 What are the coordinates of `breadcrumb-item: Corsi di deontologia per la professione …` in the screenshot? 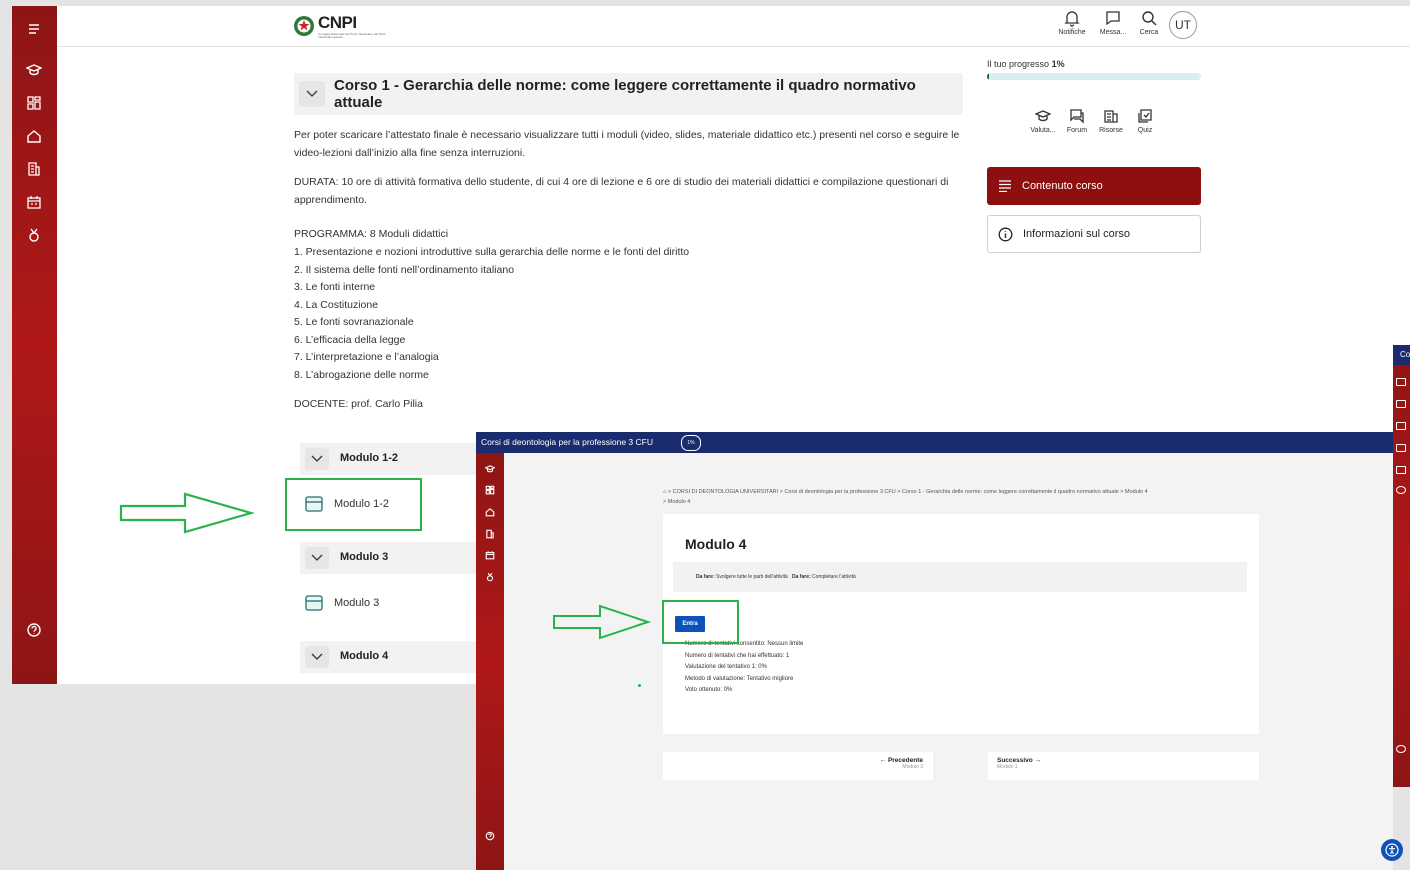 It's located at (839, 492).